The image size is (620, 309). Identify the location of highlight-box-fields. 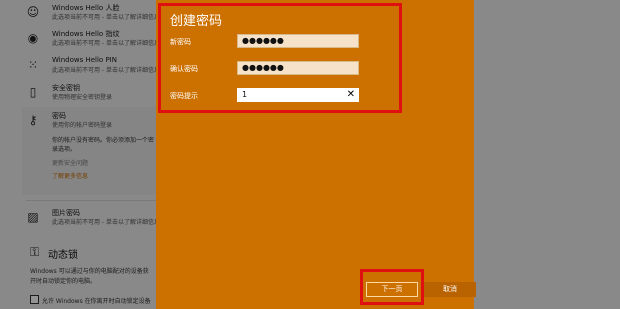
(280, 58).